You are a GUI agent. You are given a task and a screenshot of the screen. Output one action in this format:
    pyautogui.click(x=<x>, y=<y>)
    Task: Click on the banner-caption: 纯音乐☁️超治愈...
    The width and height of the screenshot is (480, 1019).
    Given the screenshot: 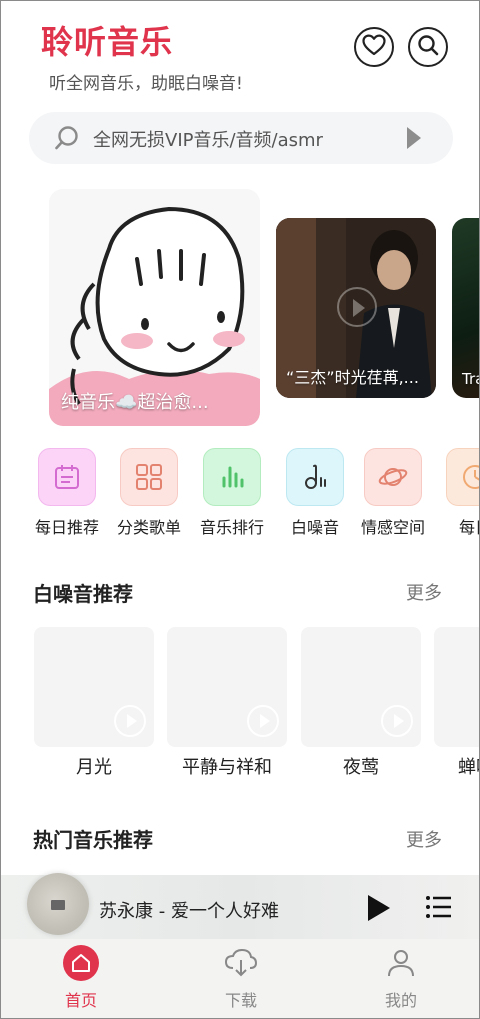 What is the action you would take?
    pyautogui.click(x=135, y=402)
    